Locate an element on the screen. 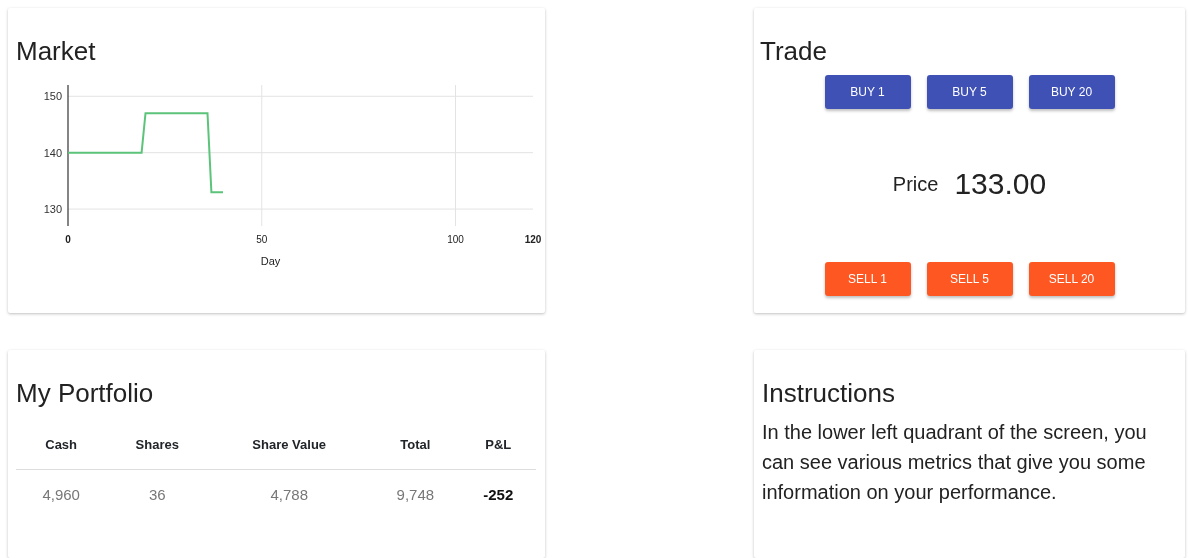 The height and width of the screenshot is (558, 1189). axis-title: Day is located at coordinates (270, 261).